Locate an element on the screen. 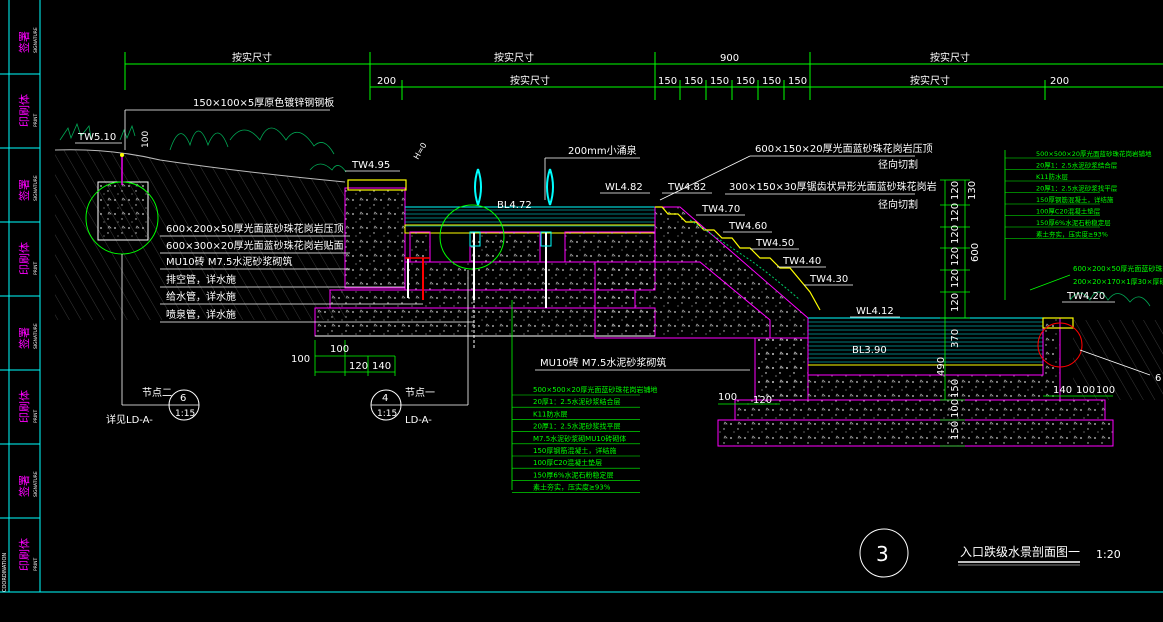 The width and height of the screenshot is (1163, 622). vd-6: 120 is located at coordinates (955, 278).